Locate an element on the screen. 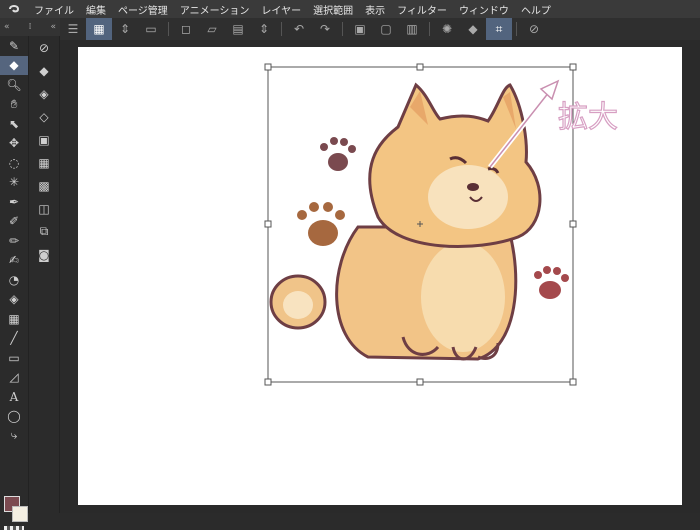 The width and height of the screenshot is (700, 530). layer-mask-icon: ▩ is located at coordinates (44, 185).